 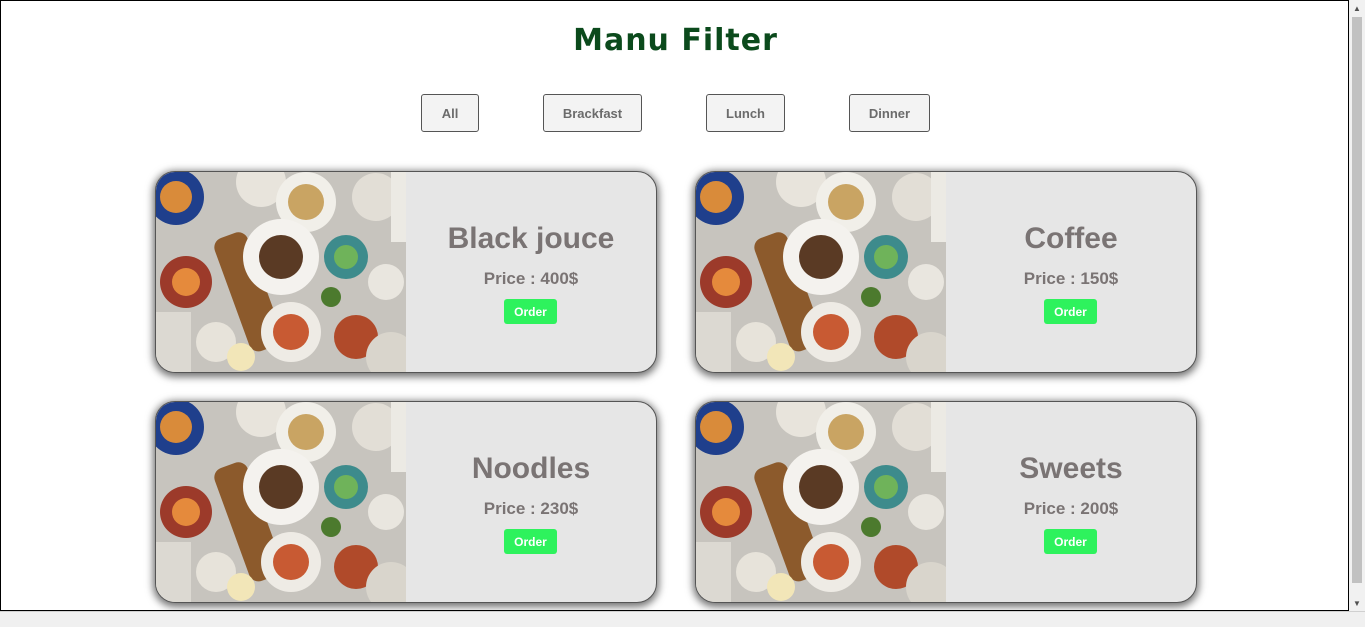 I want to click on card-info: Black jouce Price : 400$ Order, so click(x=531, y=272).